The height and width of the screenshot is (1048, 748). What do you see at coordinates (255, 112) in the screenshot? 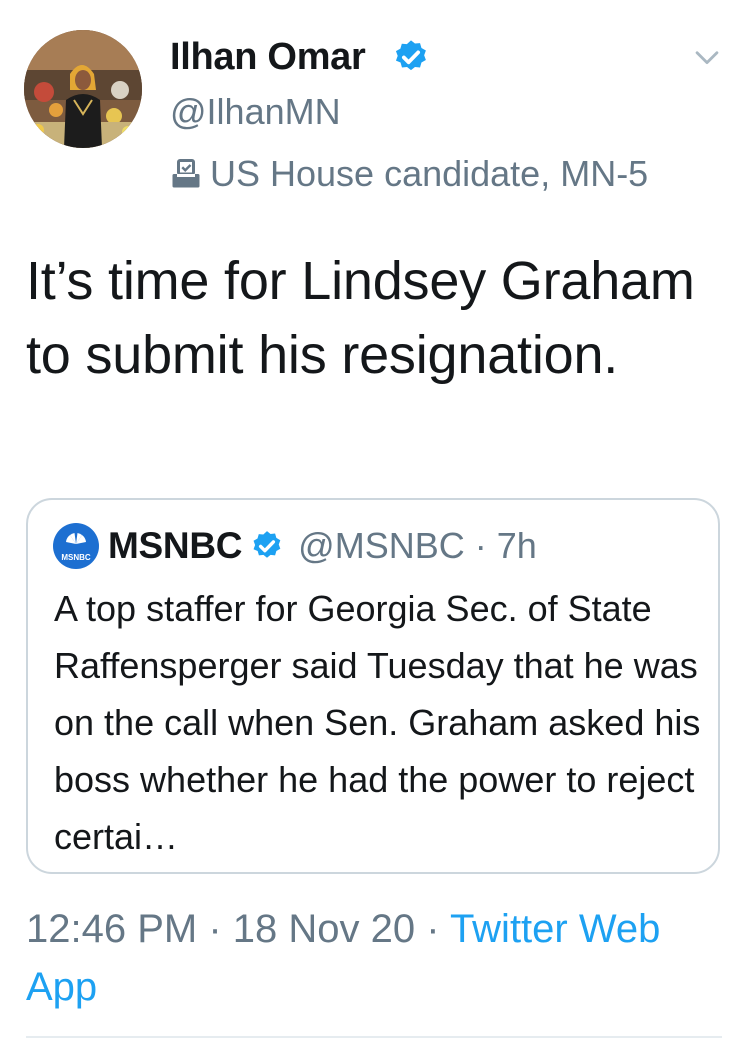
I see `author-handle: @IlhanMN` at bounding box center [255, 112].